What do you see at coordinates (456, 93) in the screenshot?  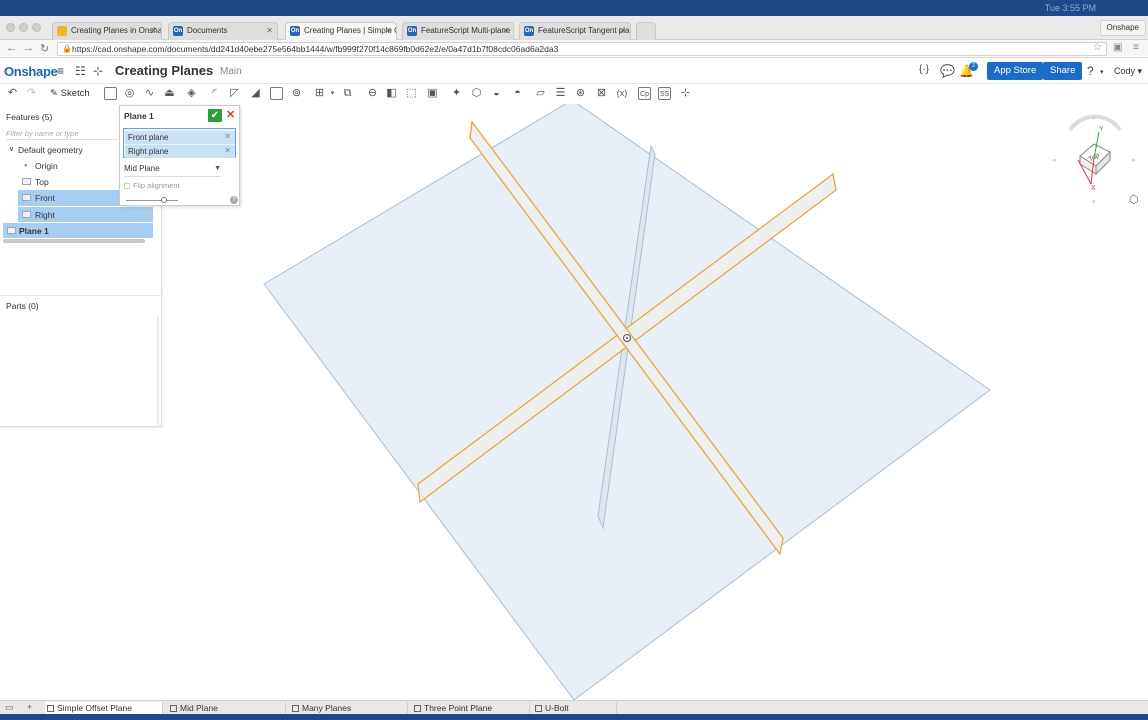 I see `modify-fillet-icon: ✦` at bounding box center [456, 93].